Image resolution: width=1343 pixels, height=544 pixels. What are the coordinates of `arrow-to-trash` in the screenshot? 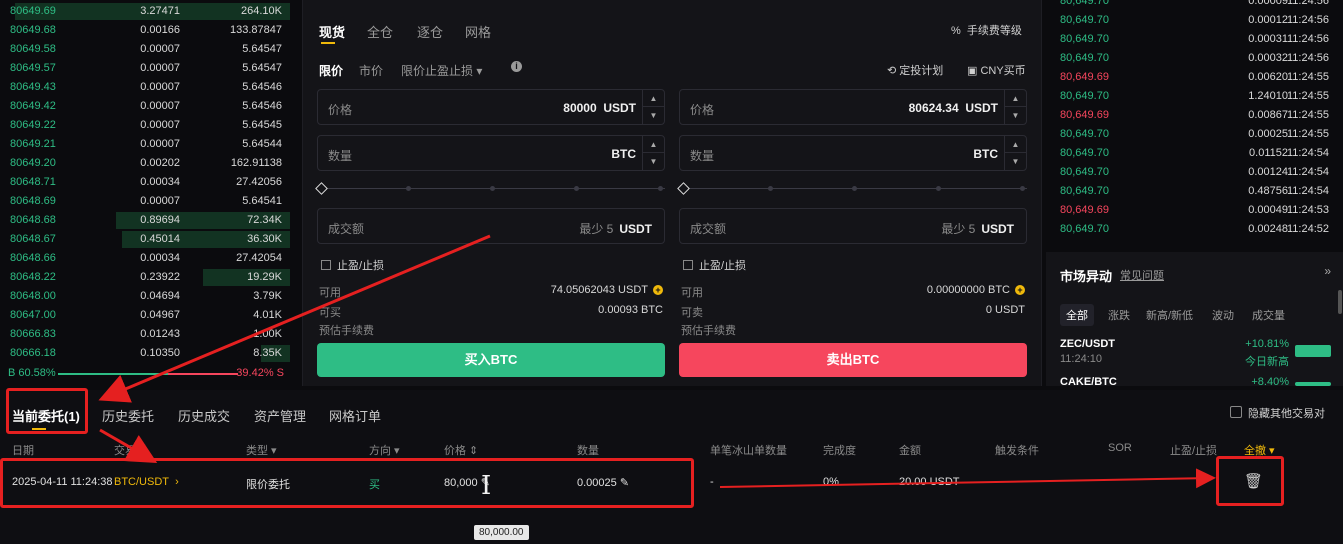 It's located at (967, 478).